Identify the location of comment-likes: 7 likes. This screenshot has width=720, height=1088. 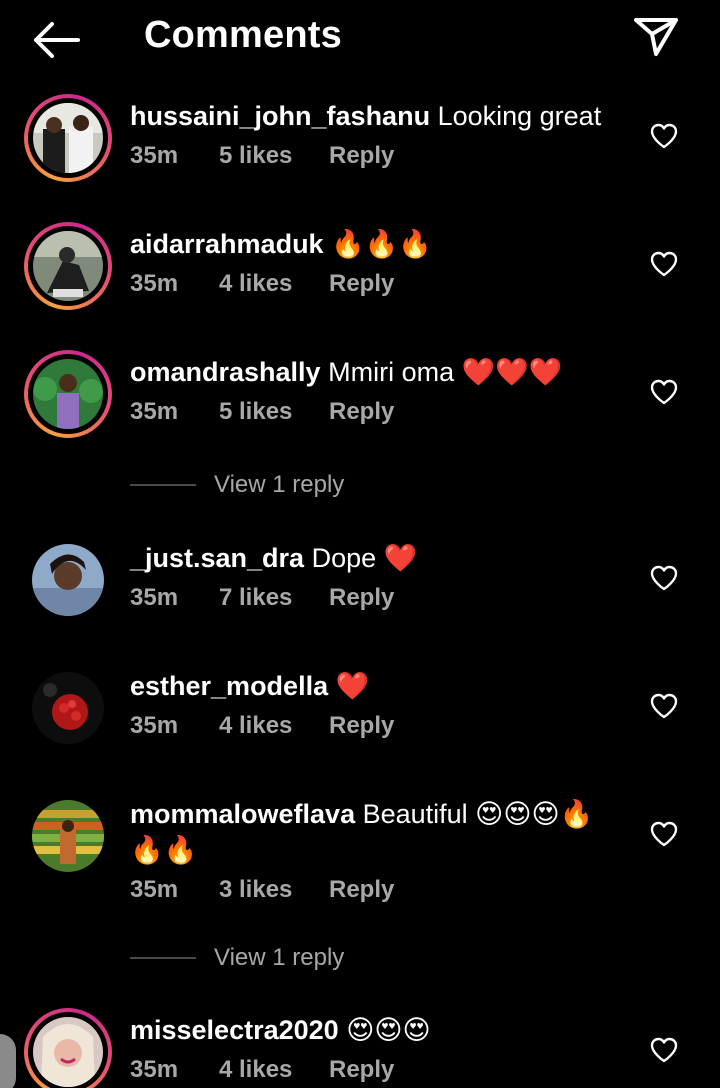
(274, 598).